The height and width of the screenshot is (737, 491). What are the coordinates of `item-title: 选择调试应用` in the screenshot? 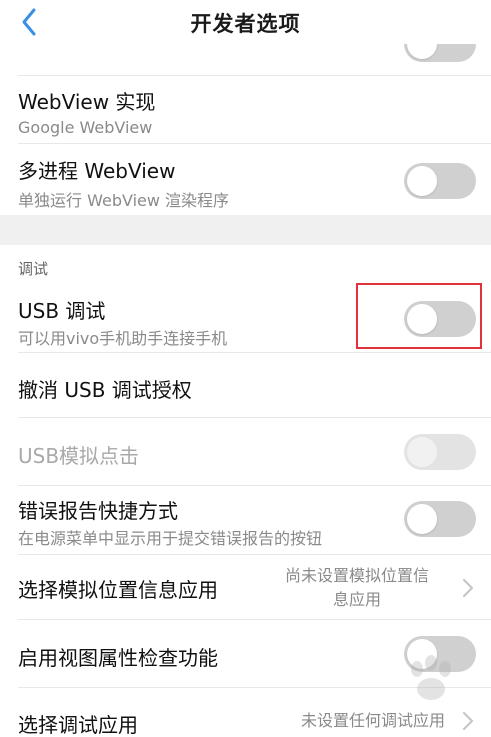 It's located at (78, 725).